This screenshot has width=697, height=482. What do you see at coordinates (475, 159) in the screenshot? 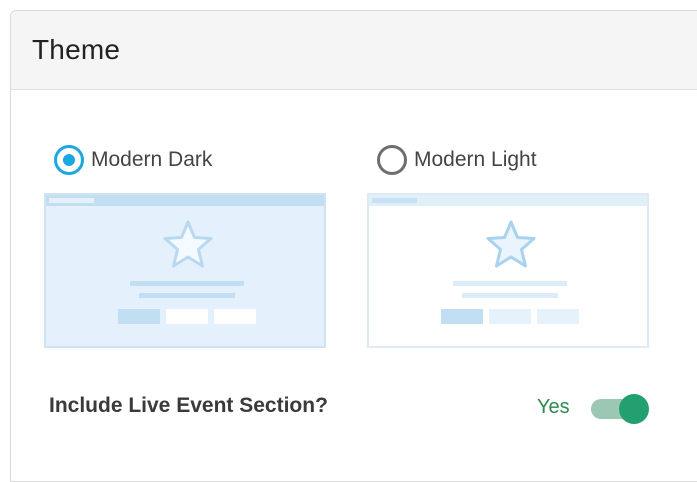
I see `modern-light-label: Modern Light` at bounding box center [475, 159].